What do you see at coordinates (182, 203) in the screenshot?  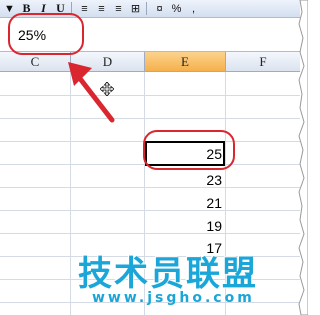 I see `cell-e-value: 21` at bounding box center [182, 203].